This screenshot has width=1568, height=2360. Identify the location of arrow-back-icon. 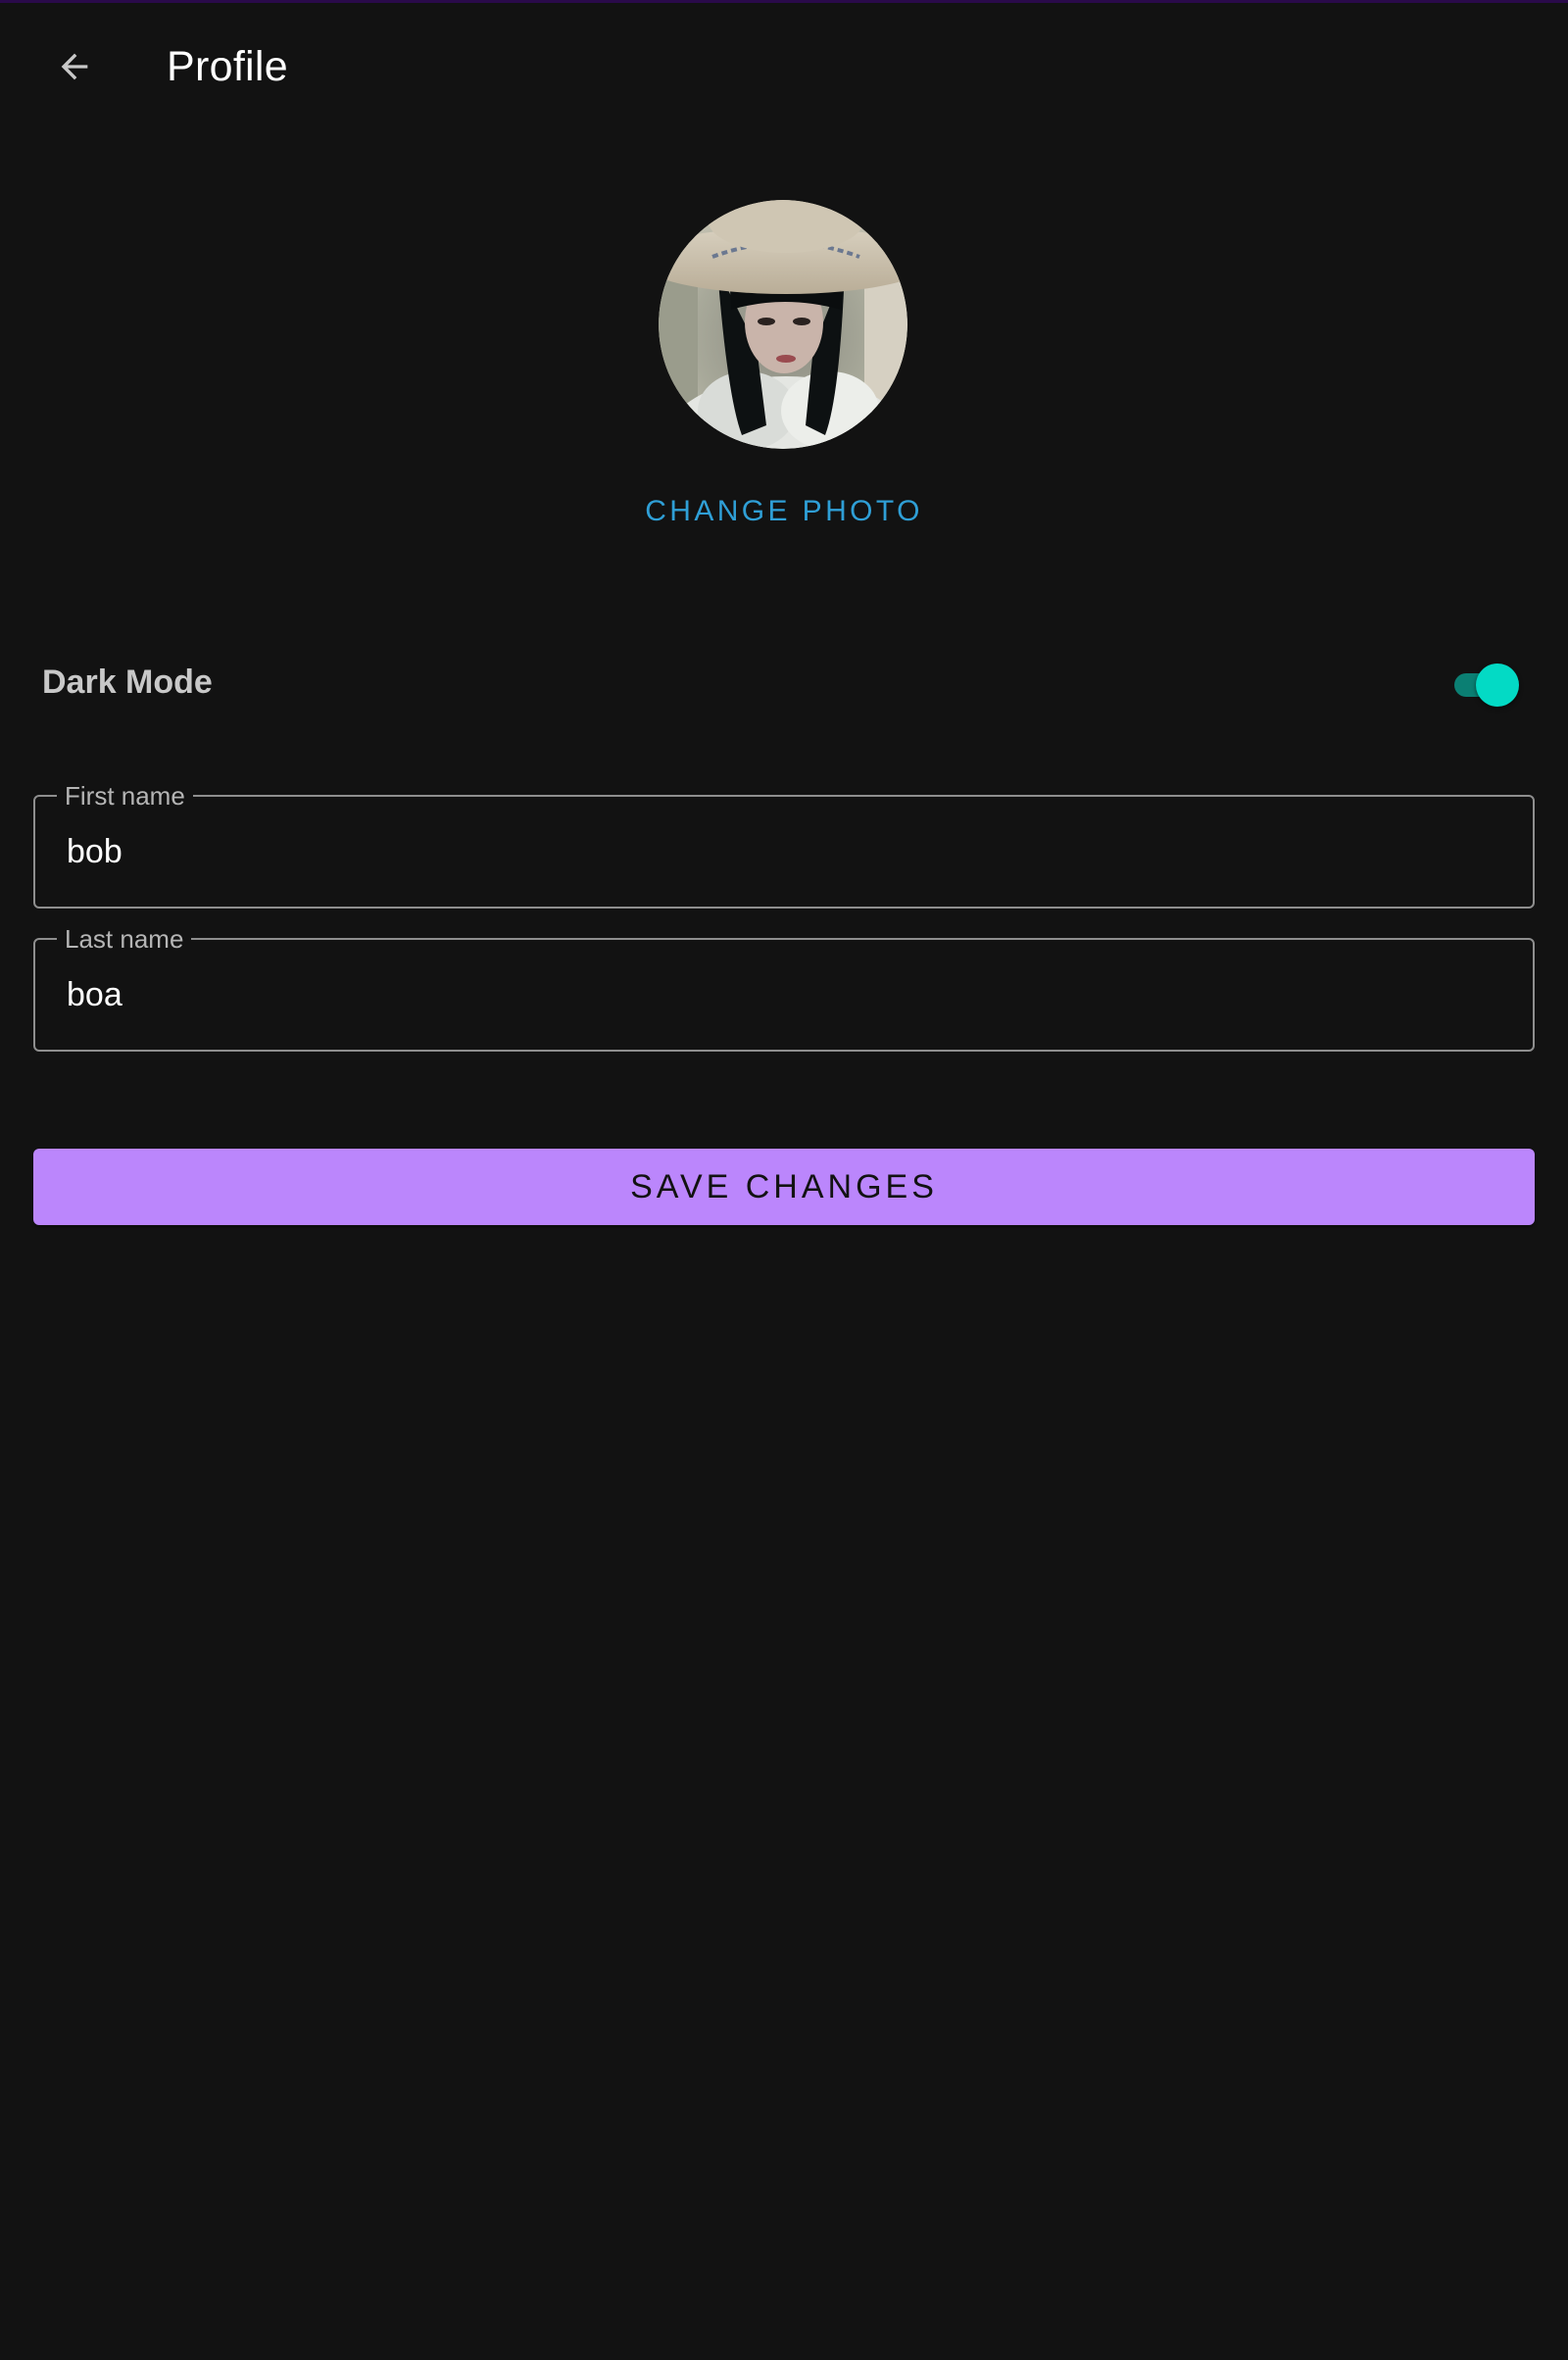
(74, 69).